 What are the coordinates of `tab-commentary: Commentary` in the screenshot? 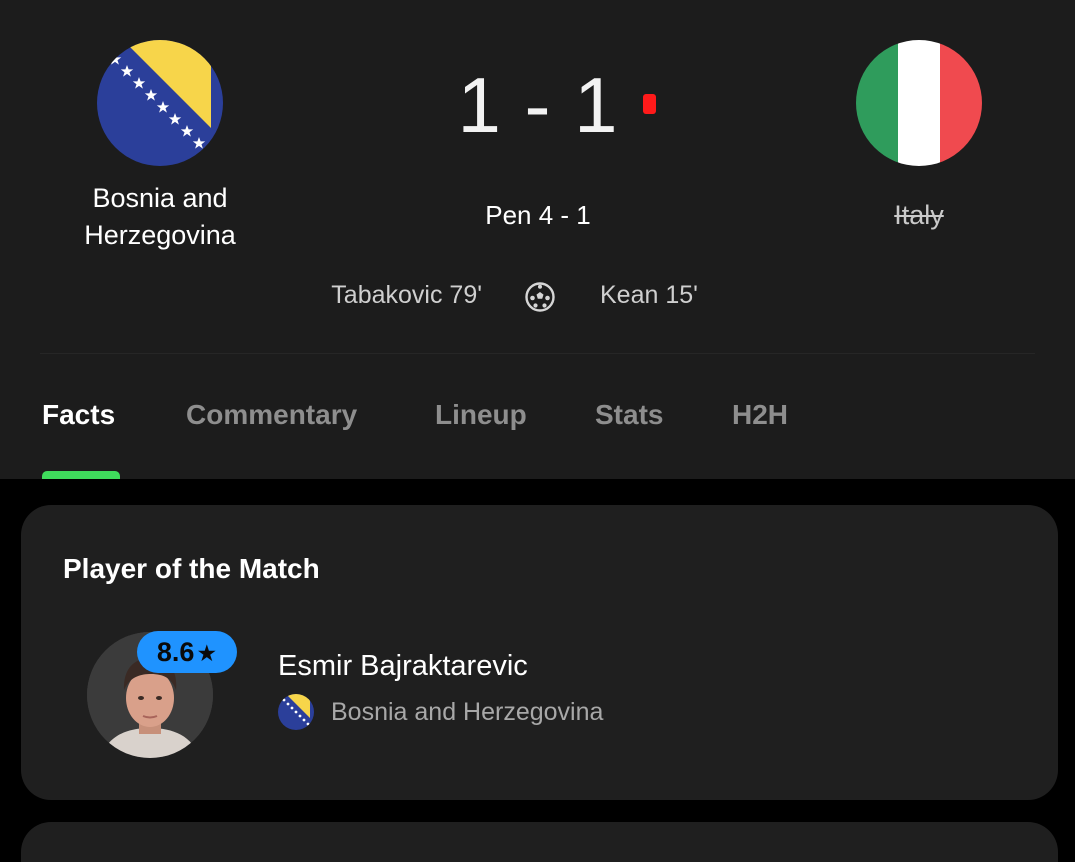 It's located at (271, 415).